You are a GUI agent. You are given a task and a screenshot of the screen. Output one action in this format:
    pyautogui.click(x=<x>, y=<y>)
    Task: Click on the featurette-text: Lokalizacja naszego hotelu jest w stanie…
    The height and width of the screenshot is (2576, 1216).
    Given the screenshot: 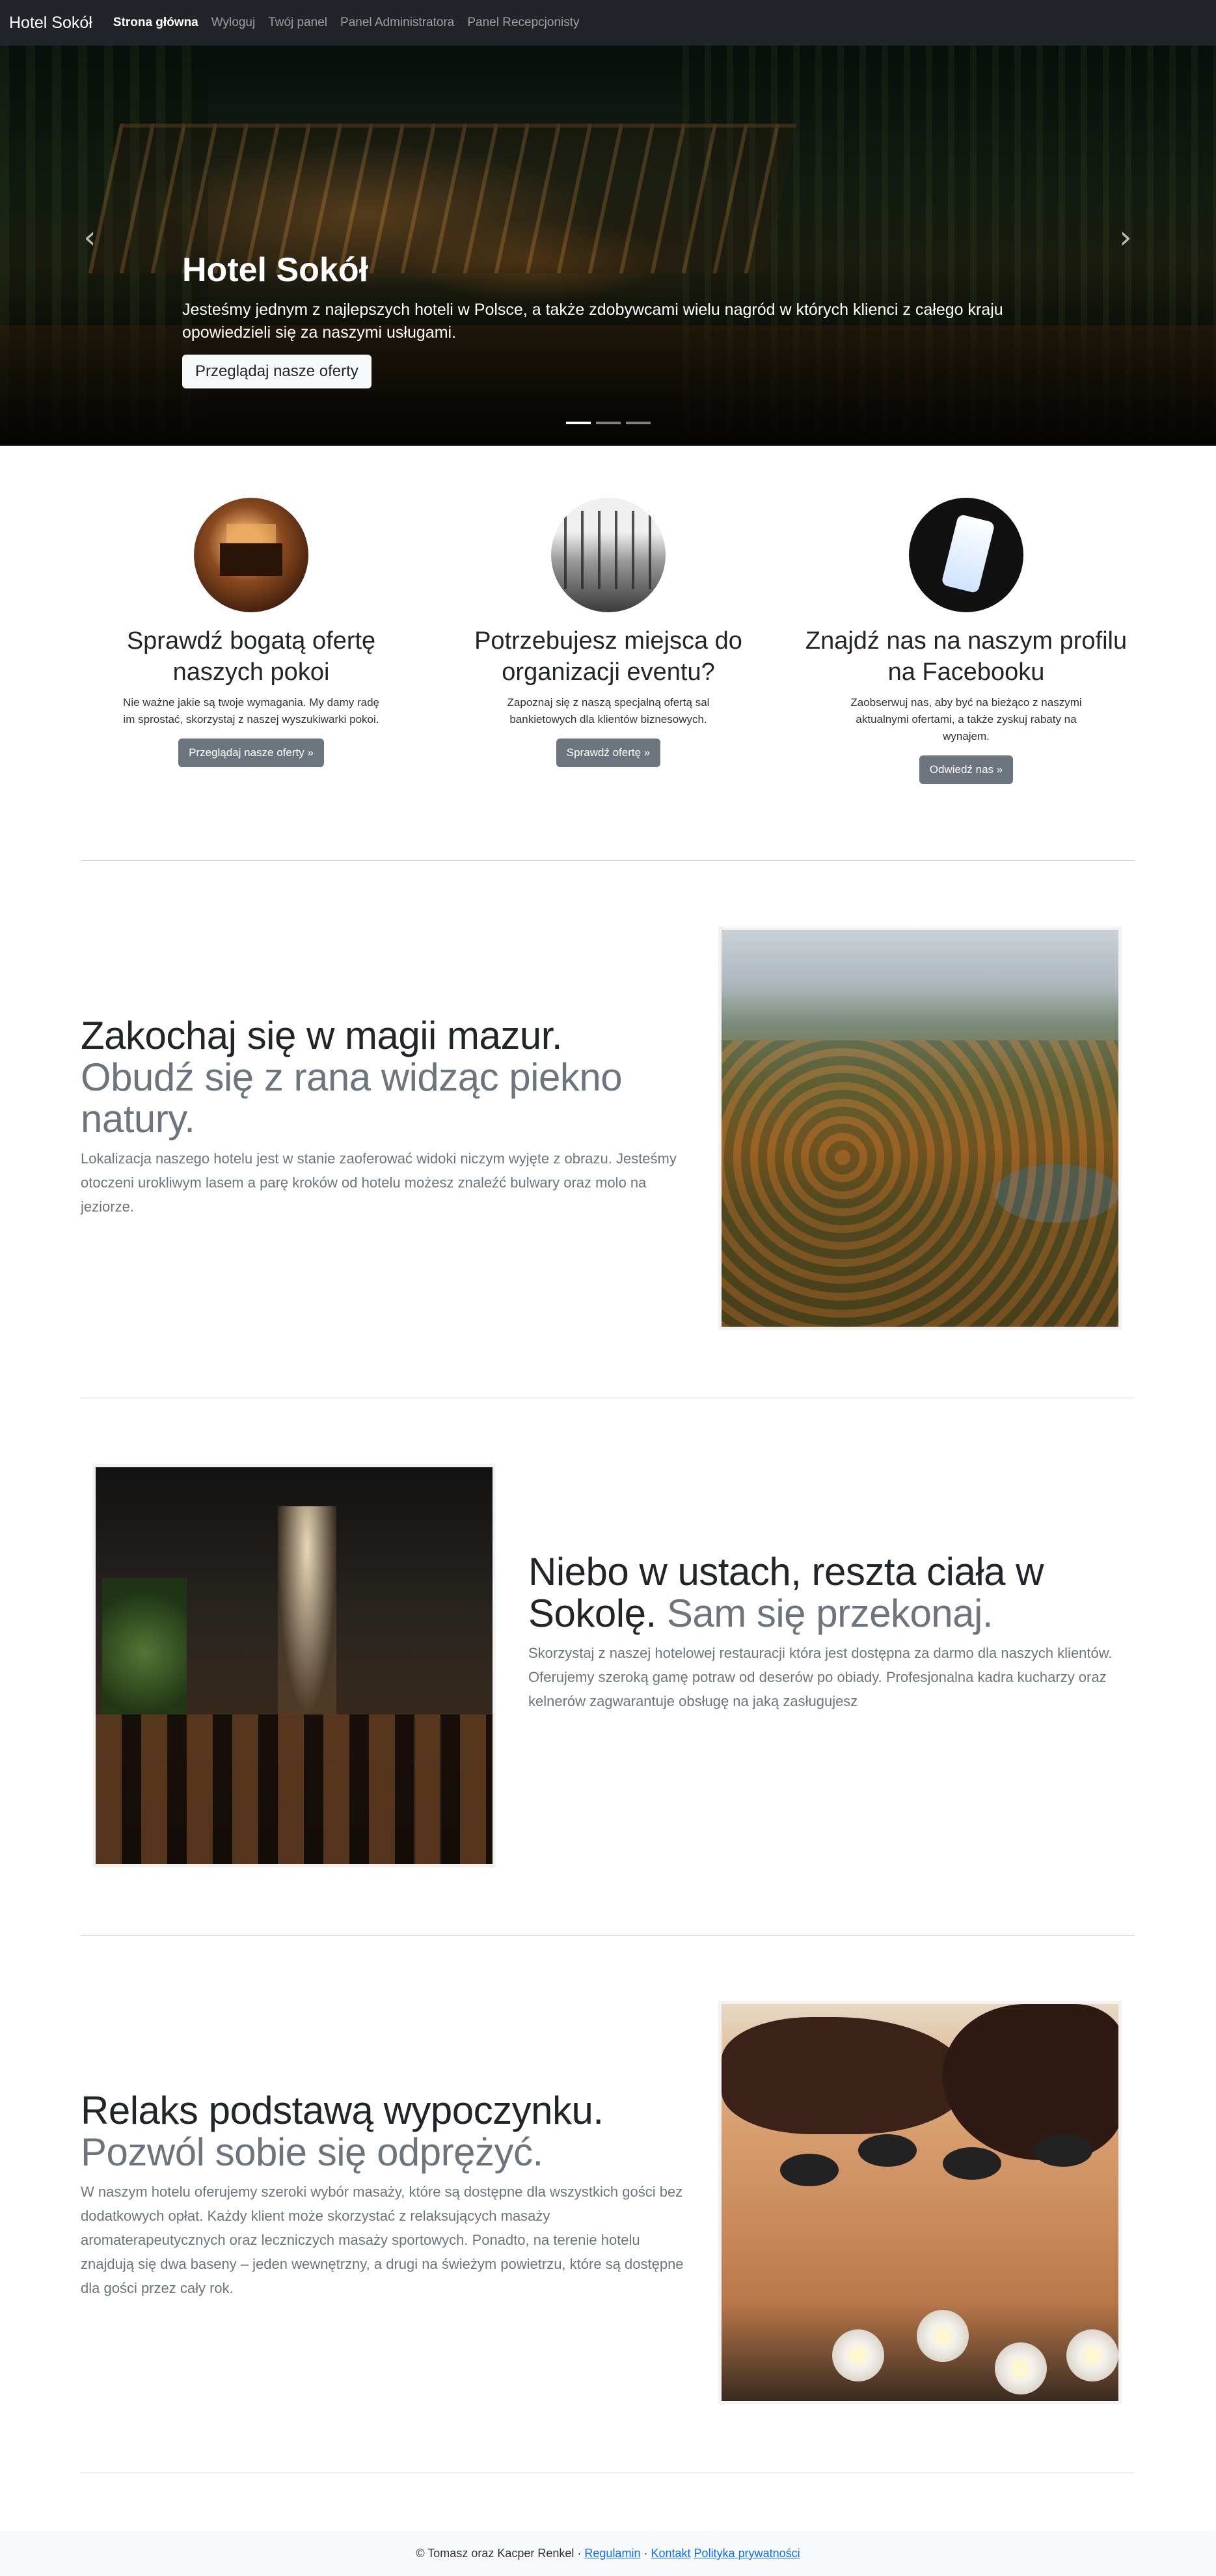 What is the action you would take?
    pyautogui.click(x=379, y=1182)
    